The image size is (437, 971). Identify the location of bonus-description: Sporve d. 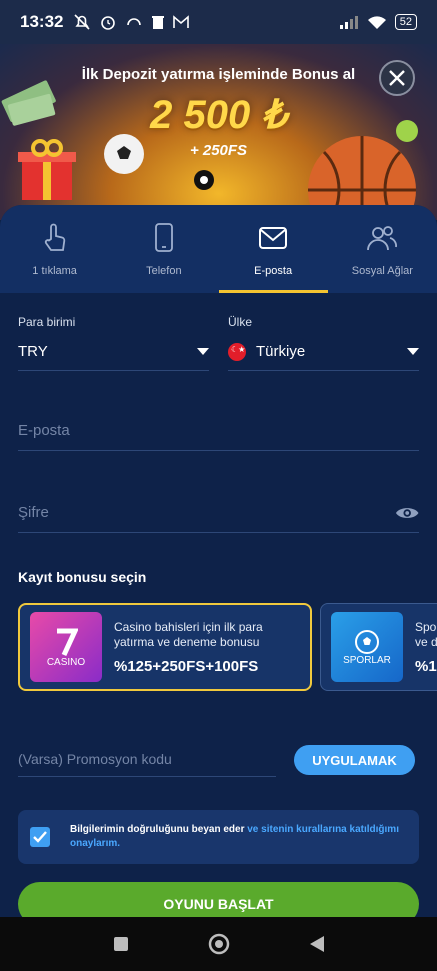
(426, 635).